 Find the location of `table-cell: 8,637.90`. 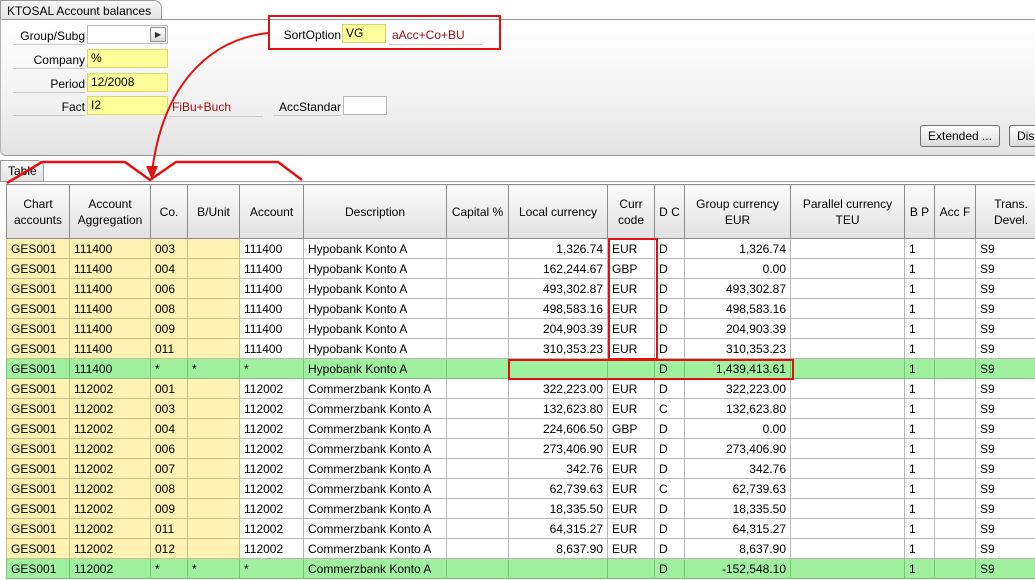

table-cell: 8,637.90 is located at coordinates (737, 548).